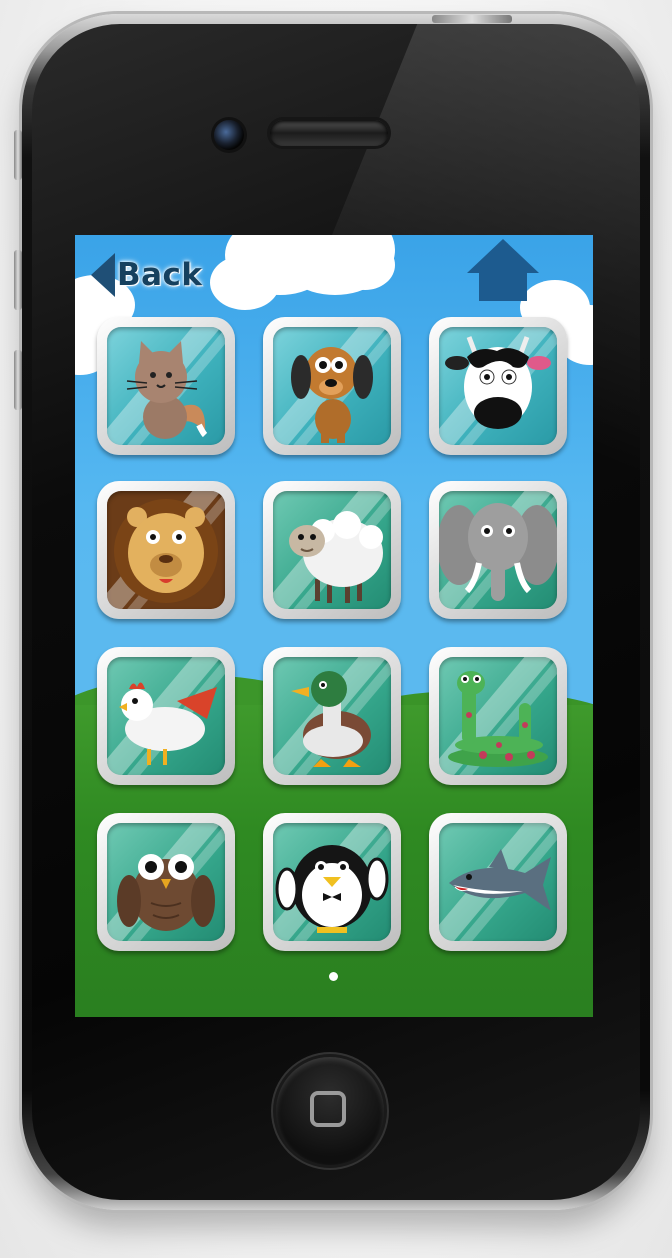 Image resolution: width=672 pixels, height=1258 pixels. Describe the element at coordinates (334, 275) in the screenshot. I see `top-bar: Back` at that location.